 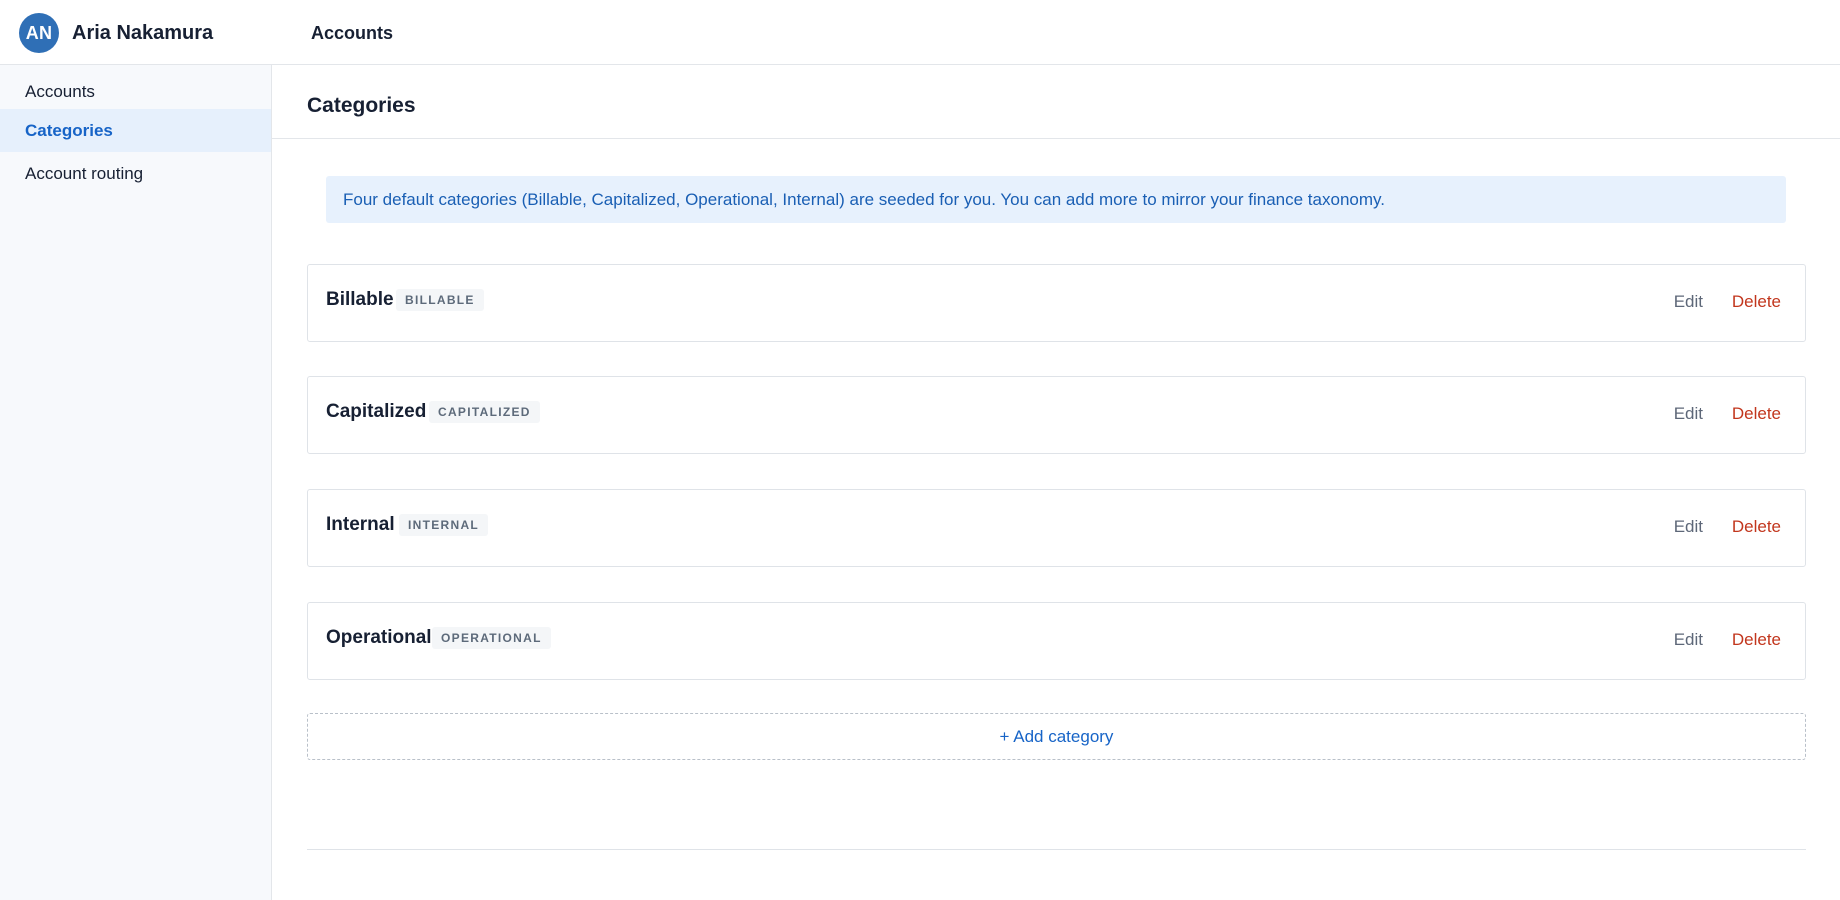 I want to click on avatar: AN, so click(x=39, y=33).